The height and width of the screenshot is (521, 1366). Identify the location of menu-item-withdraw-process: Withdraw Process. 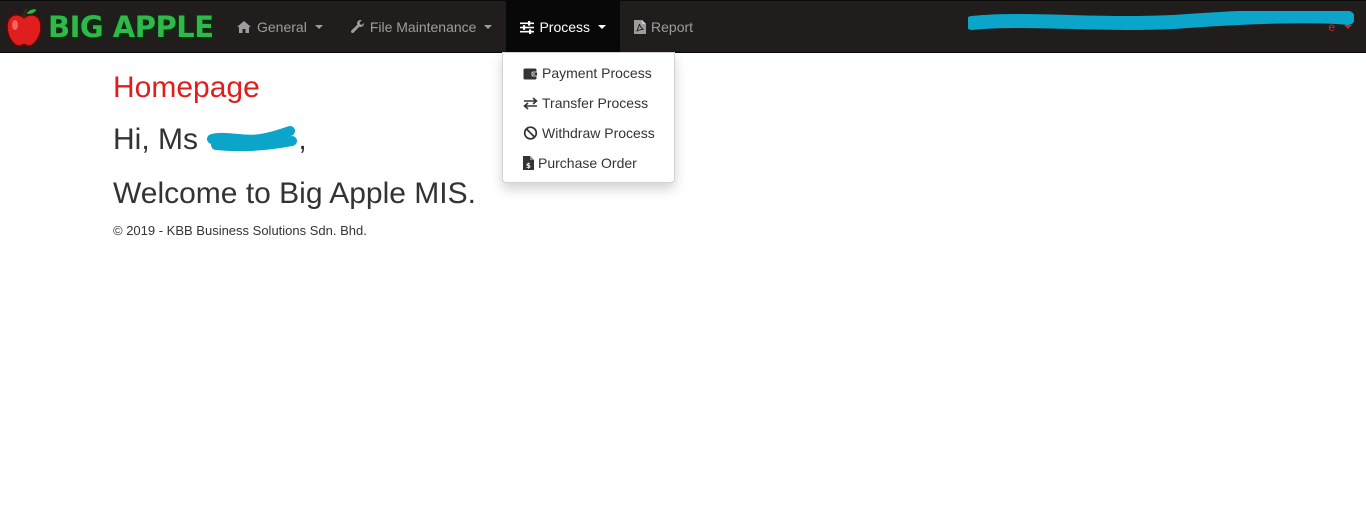
(588, 133).